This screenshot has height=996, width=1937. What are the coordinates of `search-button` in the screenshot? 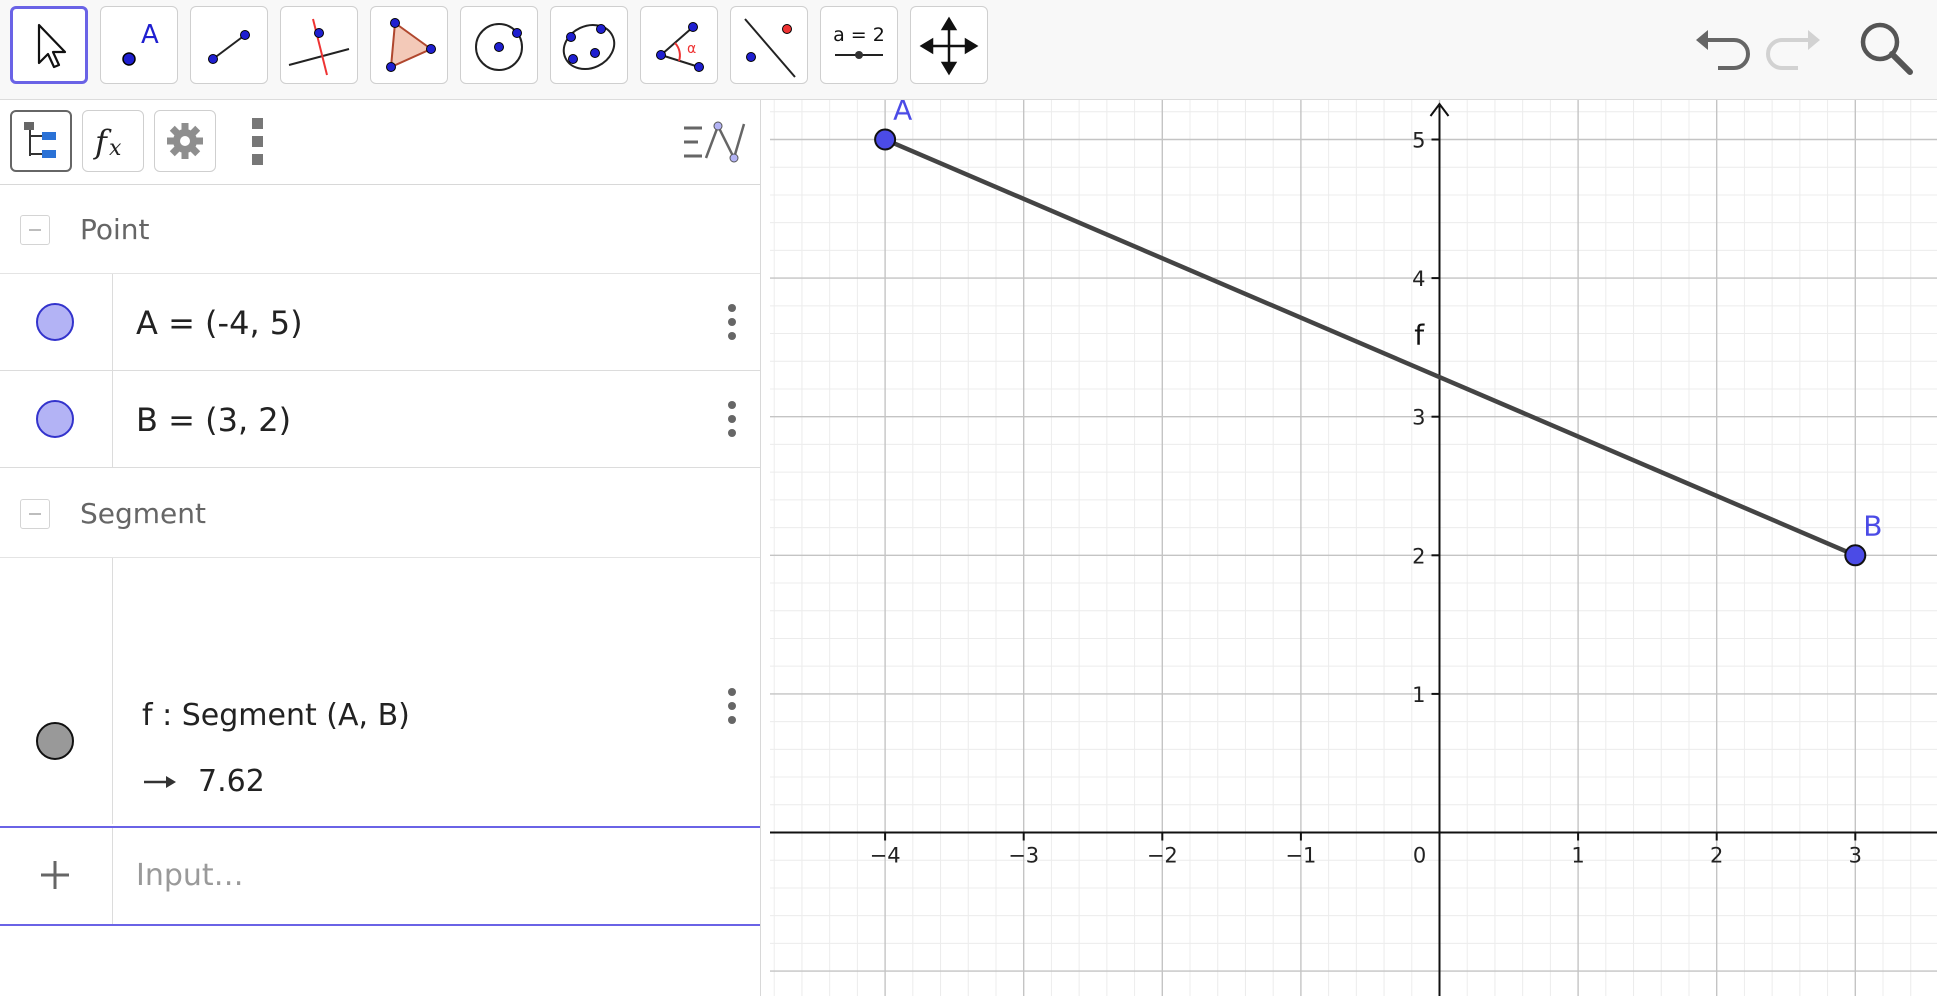 It's located at (1886, 48).